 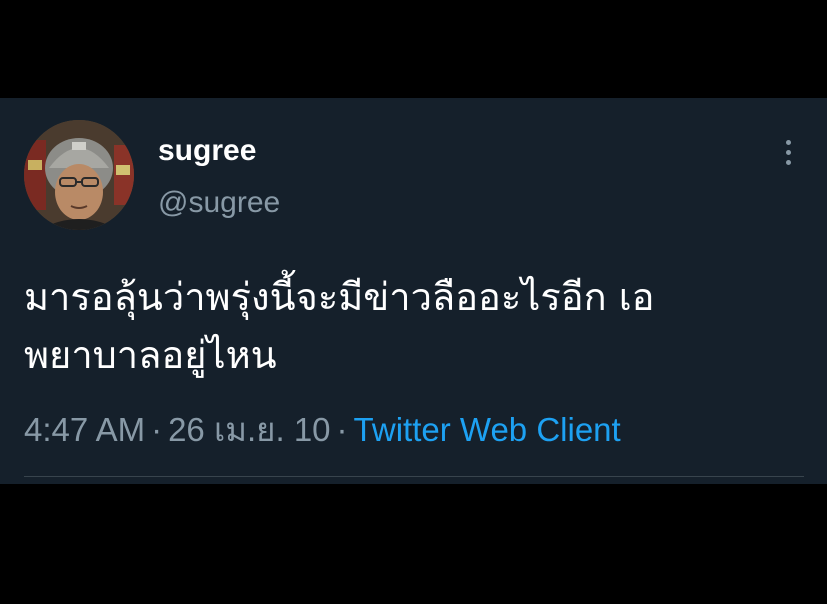 I want to click on tweet-meta: 4:47 AM · 26 เม.ย. 10 · Twitter Web Client, so click(x=322, y=430).